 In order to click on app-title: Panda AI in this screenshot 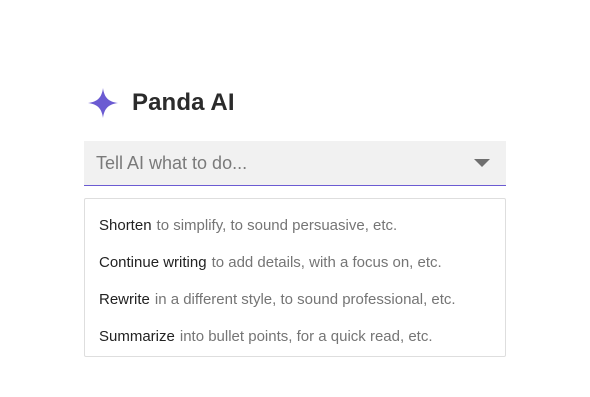, I will do `click(183, 102)`.